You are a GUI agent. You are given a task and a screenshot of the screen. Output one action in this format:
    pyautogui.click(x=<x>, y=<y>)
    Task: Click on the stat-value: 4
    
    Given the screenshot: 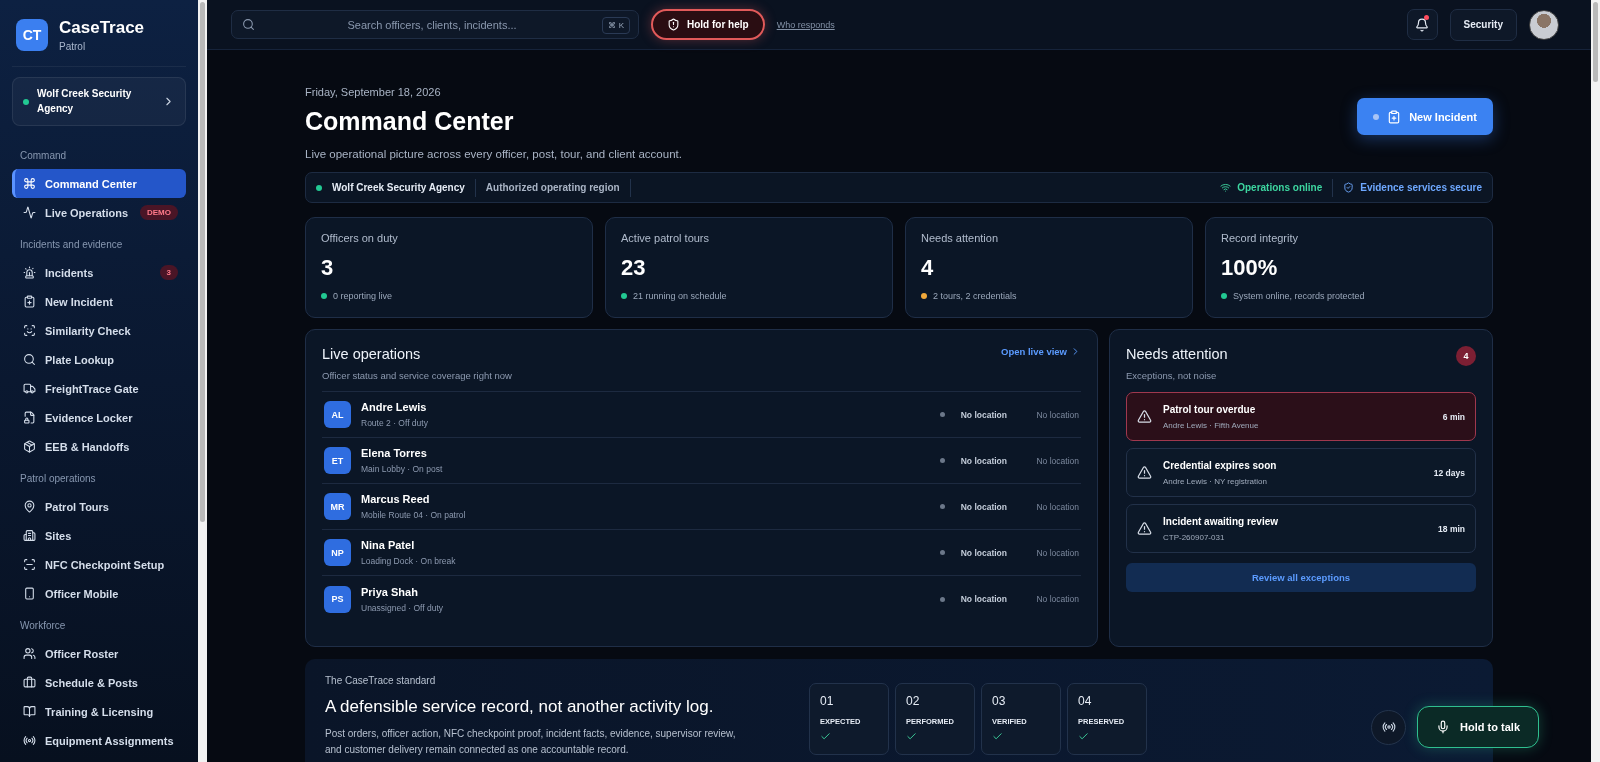 What is the action you would take?
    pyautogui.click(x=928, y=268)
    